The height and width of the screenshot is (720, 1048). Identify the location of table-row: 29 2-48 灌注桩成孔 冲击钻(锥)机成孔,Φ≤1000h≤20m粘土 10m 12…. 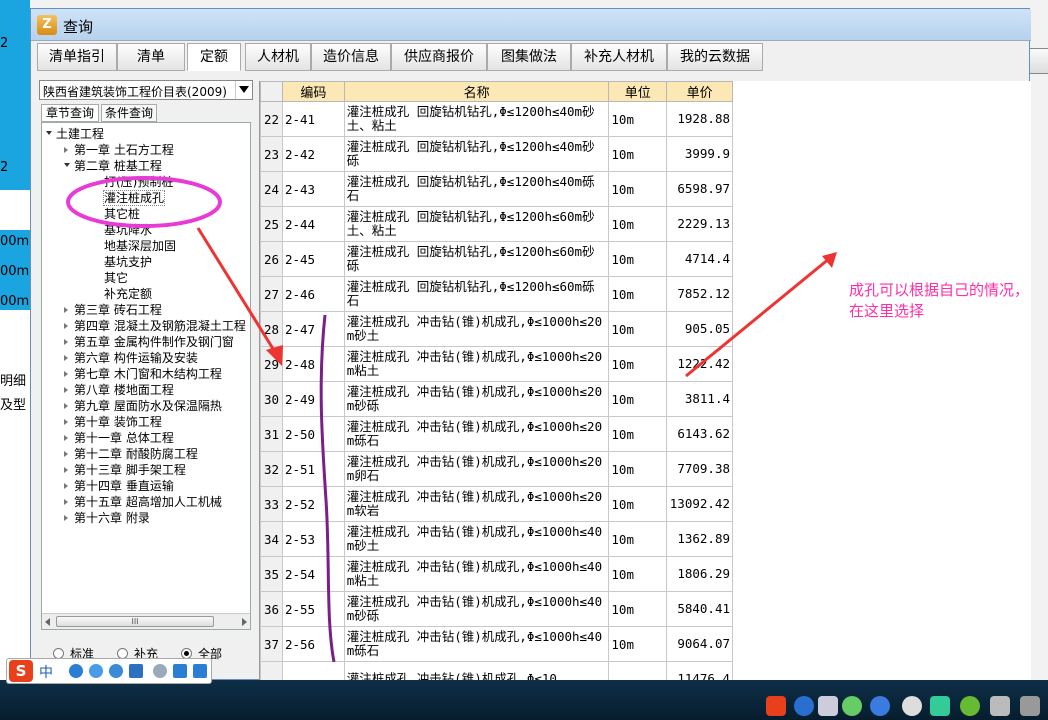
(496, 364).